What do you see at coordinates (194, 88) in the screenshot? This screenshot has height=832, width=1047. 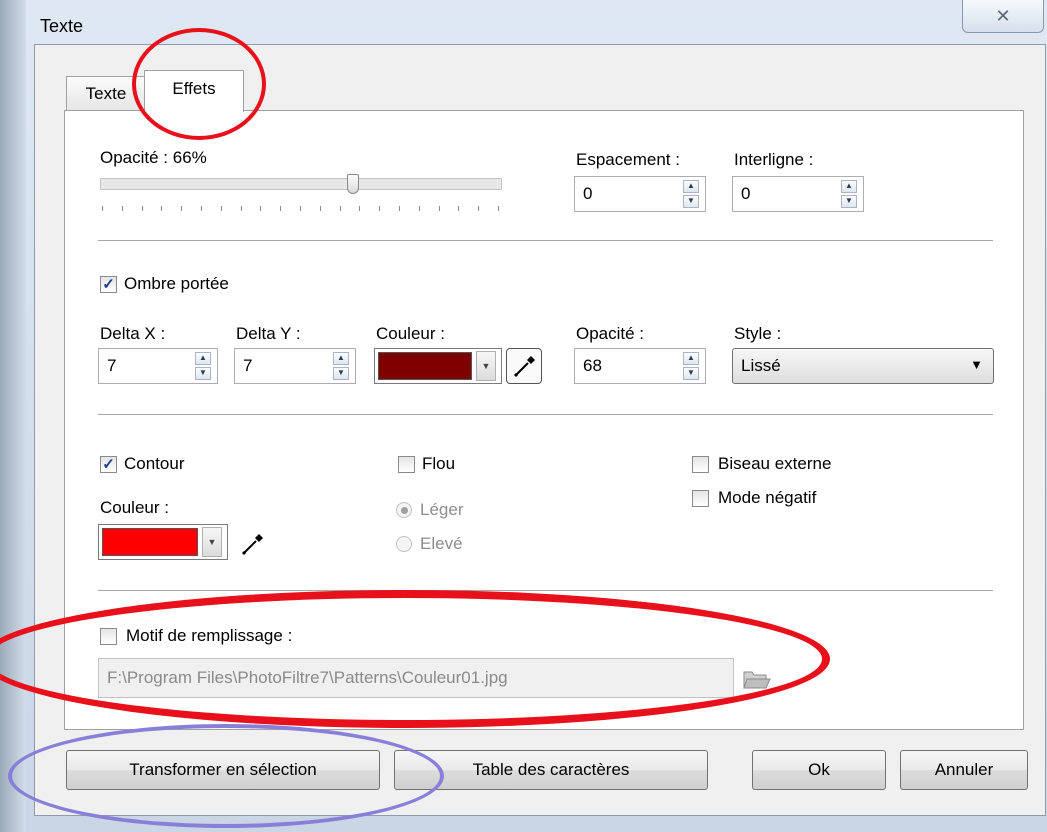 I see `tab-effets-label: Effets` at bounding box center [194, 88].